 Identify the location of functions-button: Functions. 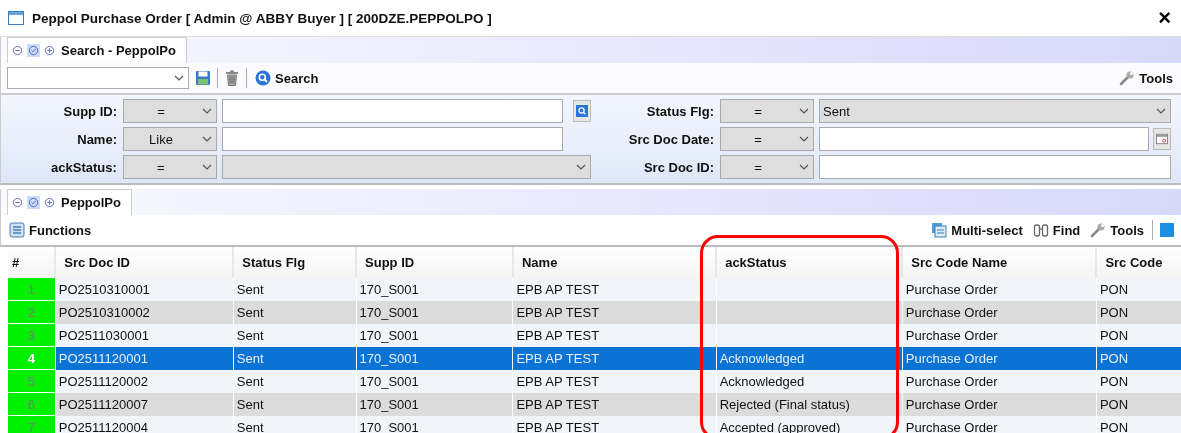
(50, 230).